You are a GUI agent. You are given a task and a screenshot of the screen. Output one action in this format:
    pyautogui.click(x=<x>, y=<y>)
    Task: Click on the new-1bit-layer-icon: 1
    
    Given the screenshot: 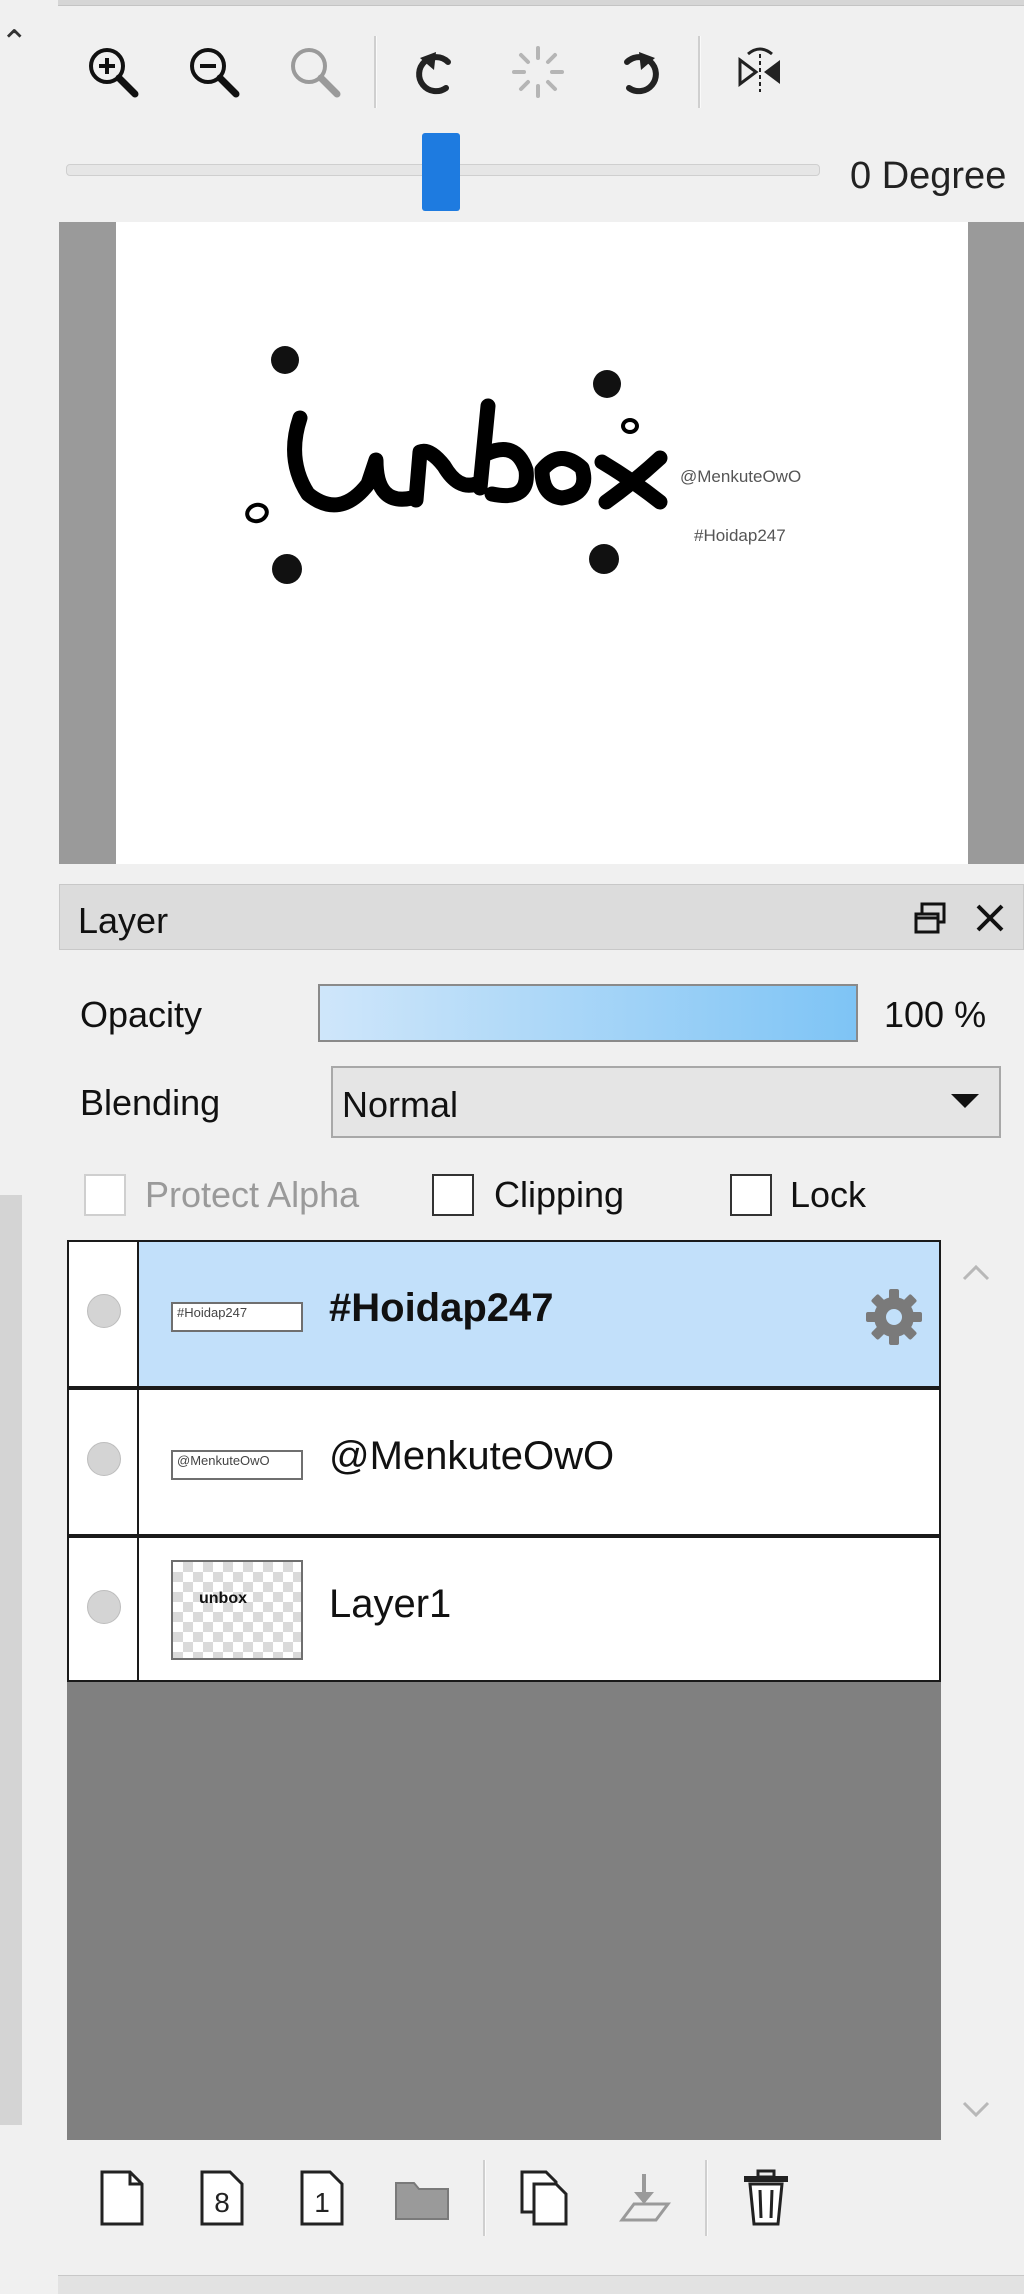 What is the action you would take?
    pyautogui.click(x=322, y=2198)
    